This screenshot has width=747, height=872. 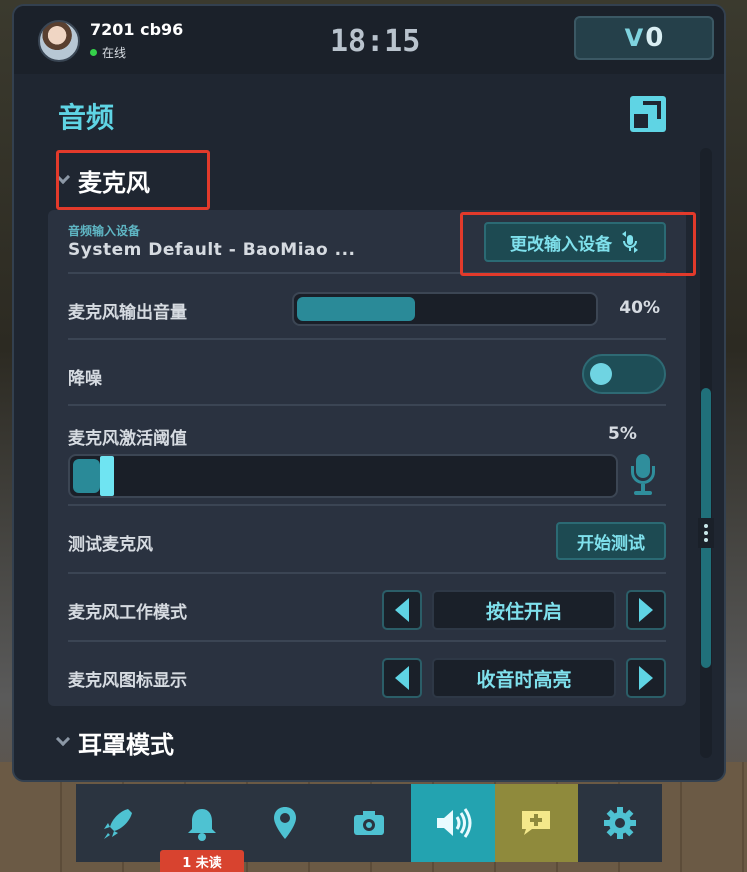 What do you see at coordinates (137, 29) in the screenshot?
I see `username: 7201 cb96` at bounding box center [137, 29].